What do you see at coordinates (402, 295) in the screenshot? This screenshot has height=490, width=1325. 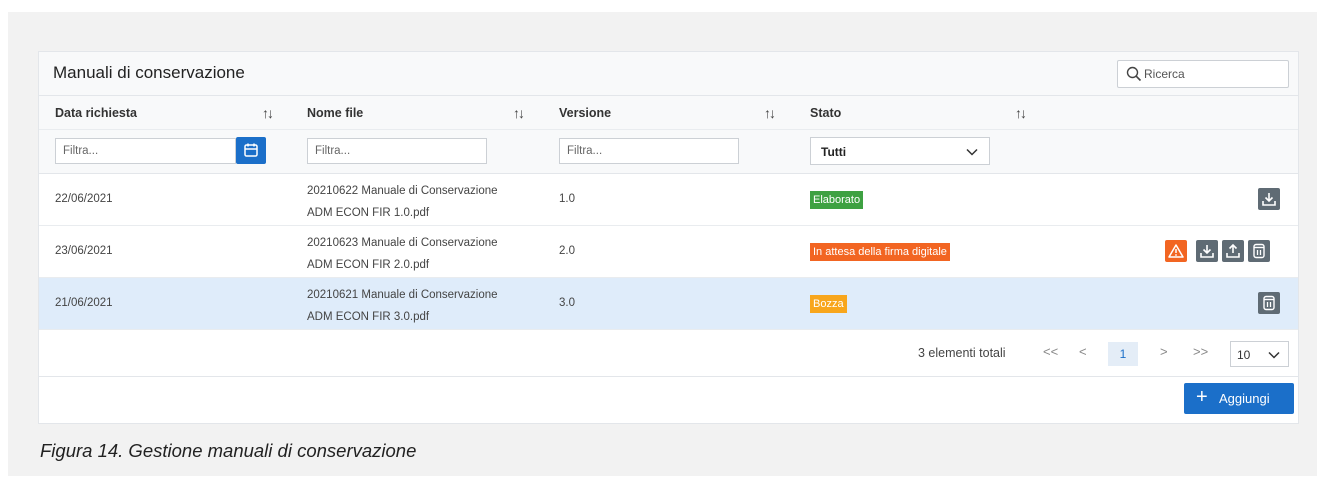 I see `file-name-line: 20210621 Manuale di Conservazione` at bounding box center [402, 295].